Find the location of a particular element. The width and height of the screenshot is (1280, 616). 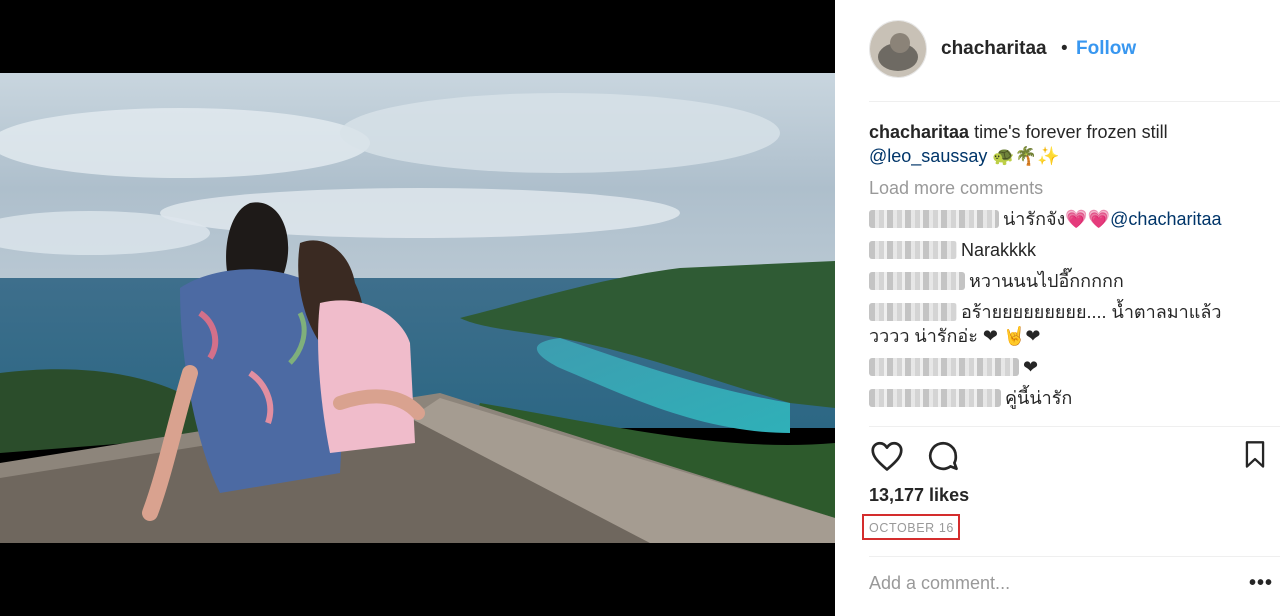

comment-divider is located at coordinates (1074, 556).